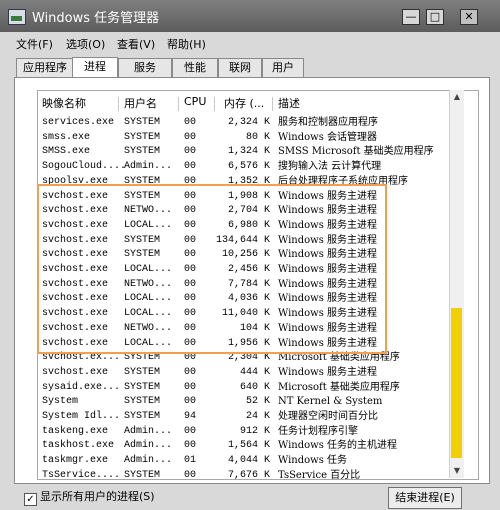 Image resolution: width=500 pixels, height=510 pixels. What do you see at coordinates (140, 104) in the screenshot?
I see `column-header-user-name: 用户名` at bounding box center [140, 104].